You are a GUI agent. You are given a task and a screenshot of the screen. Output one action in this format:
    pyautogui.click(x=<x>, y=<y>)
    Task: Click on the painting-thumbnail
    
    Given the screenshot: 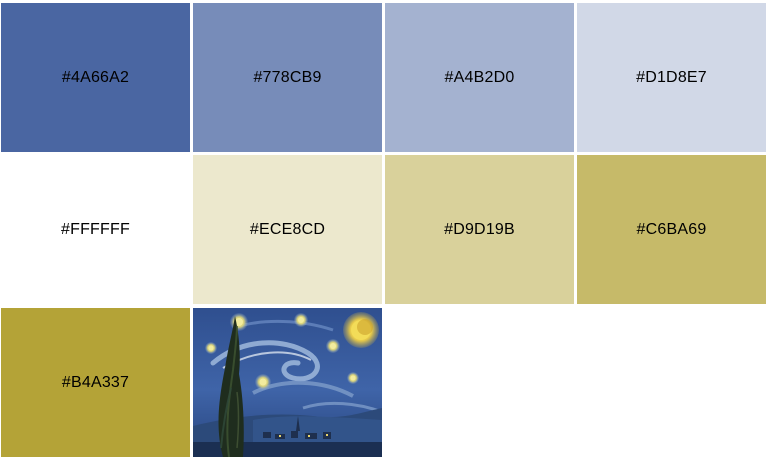 What is the action you would take?
    pyautogui.click(x=287, y=382)
    